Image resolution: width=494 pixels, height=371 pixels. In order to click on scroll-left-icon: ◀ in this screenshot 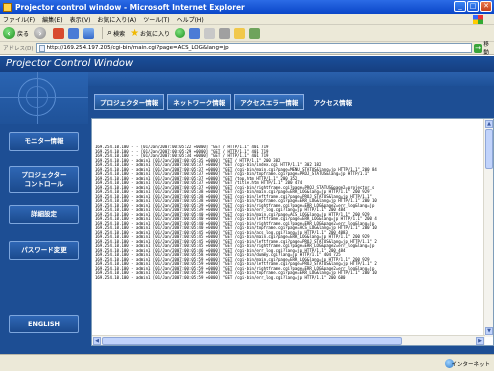, I will do `click(97, 341)`.